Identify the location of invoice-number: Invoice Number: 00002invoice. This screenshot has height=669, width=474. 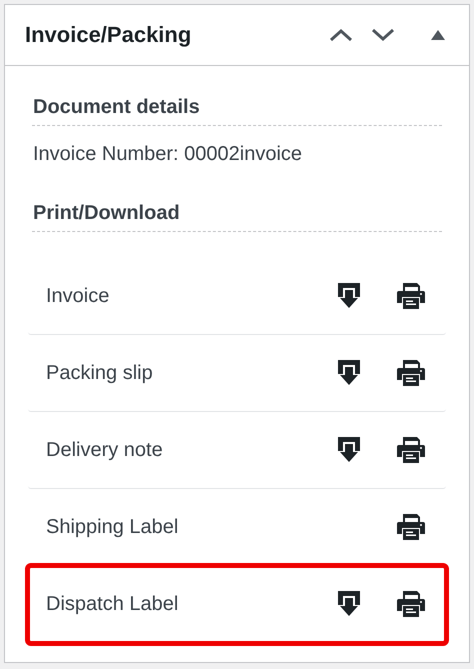
(168, 154).